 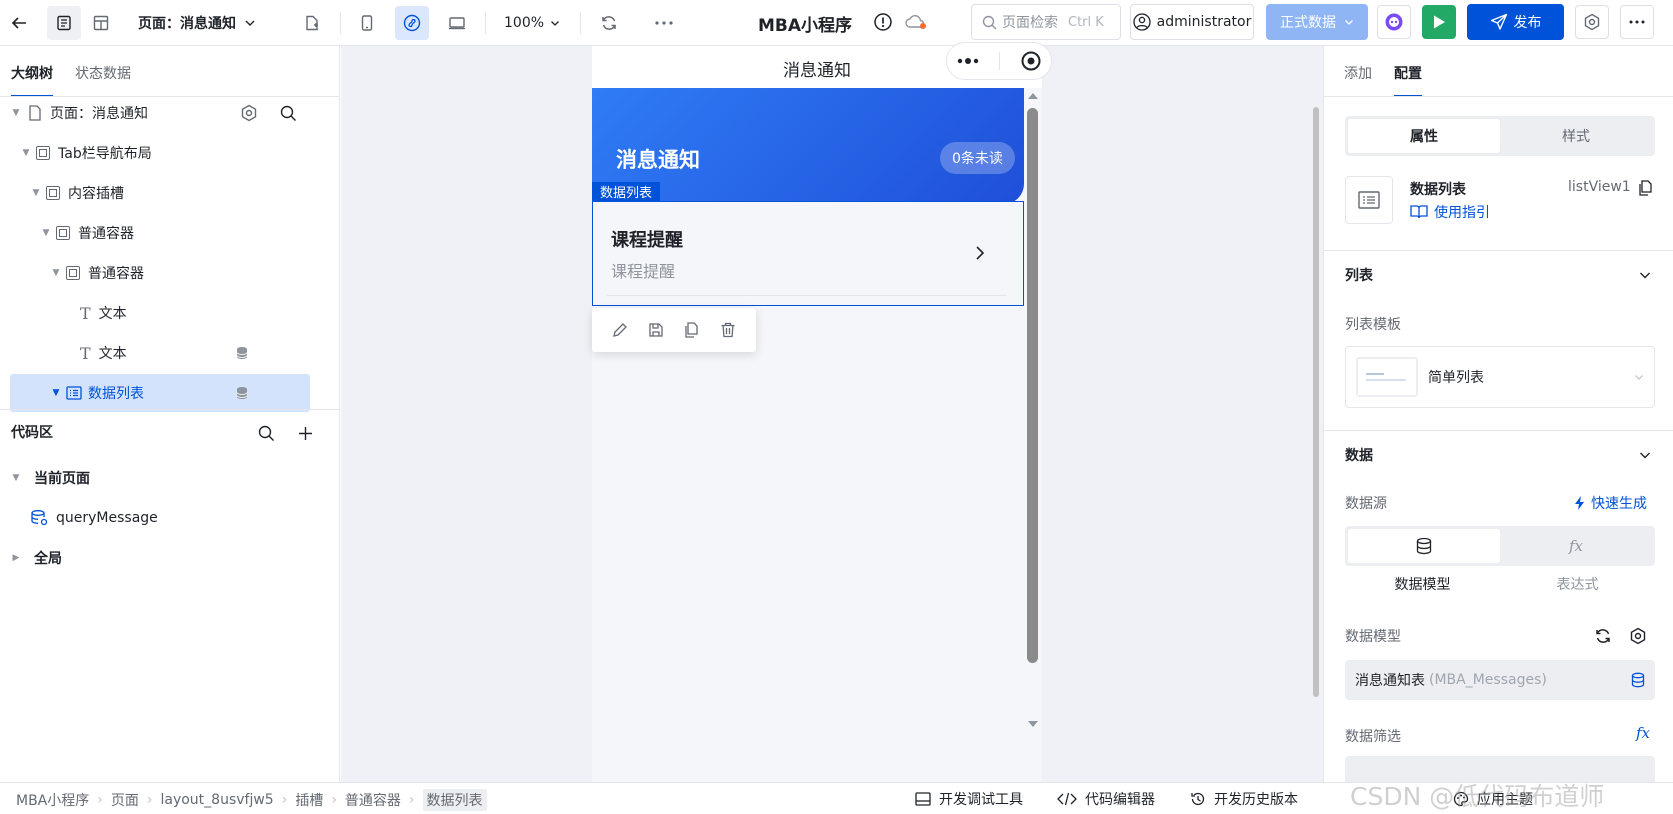 I want to click on cloud-sync-icon, so click(x=916, y=22).